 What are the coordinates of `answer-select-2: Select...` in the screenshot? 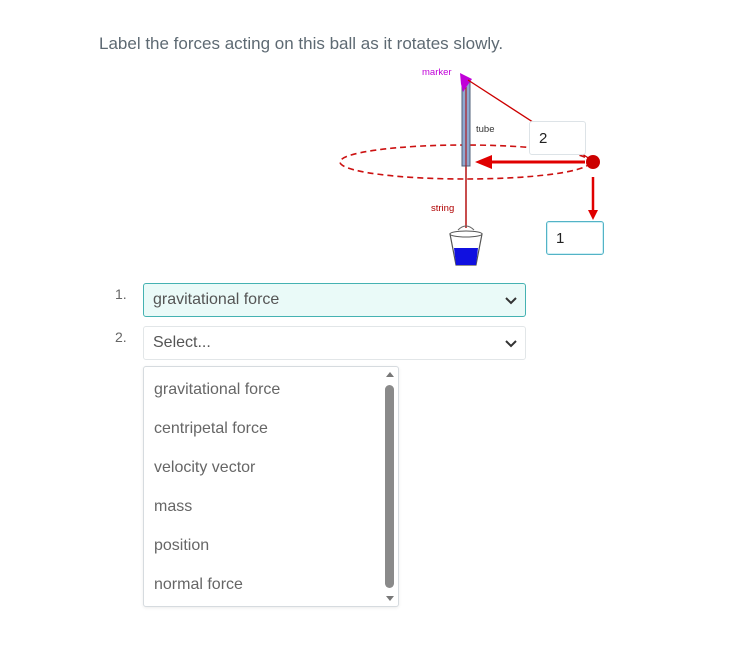 It's located at (334, 343).